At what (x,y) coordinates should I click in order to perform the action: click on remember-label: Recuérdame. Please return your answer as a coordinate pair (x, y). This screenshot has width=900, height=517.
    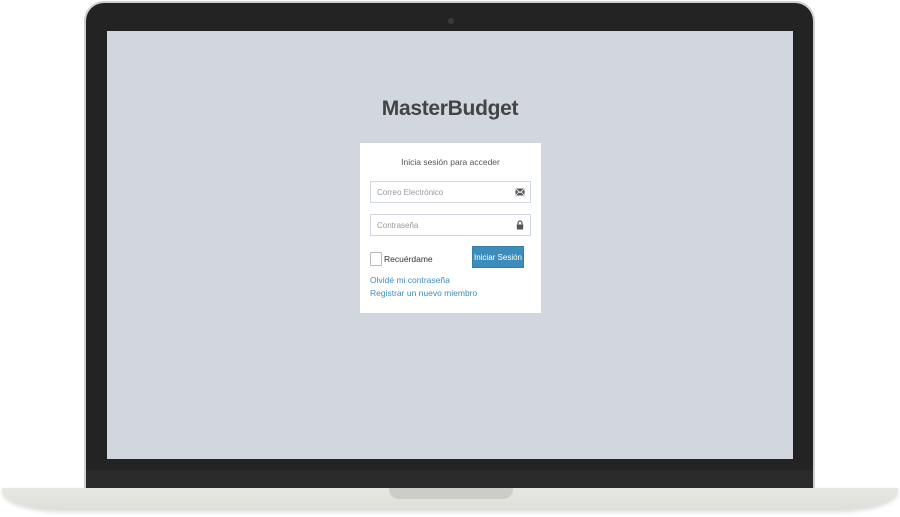
    Looking at the image, I should click on (408, 259).